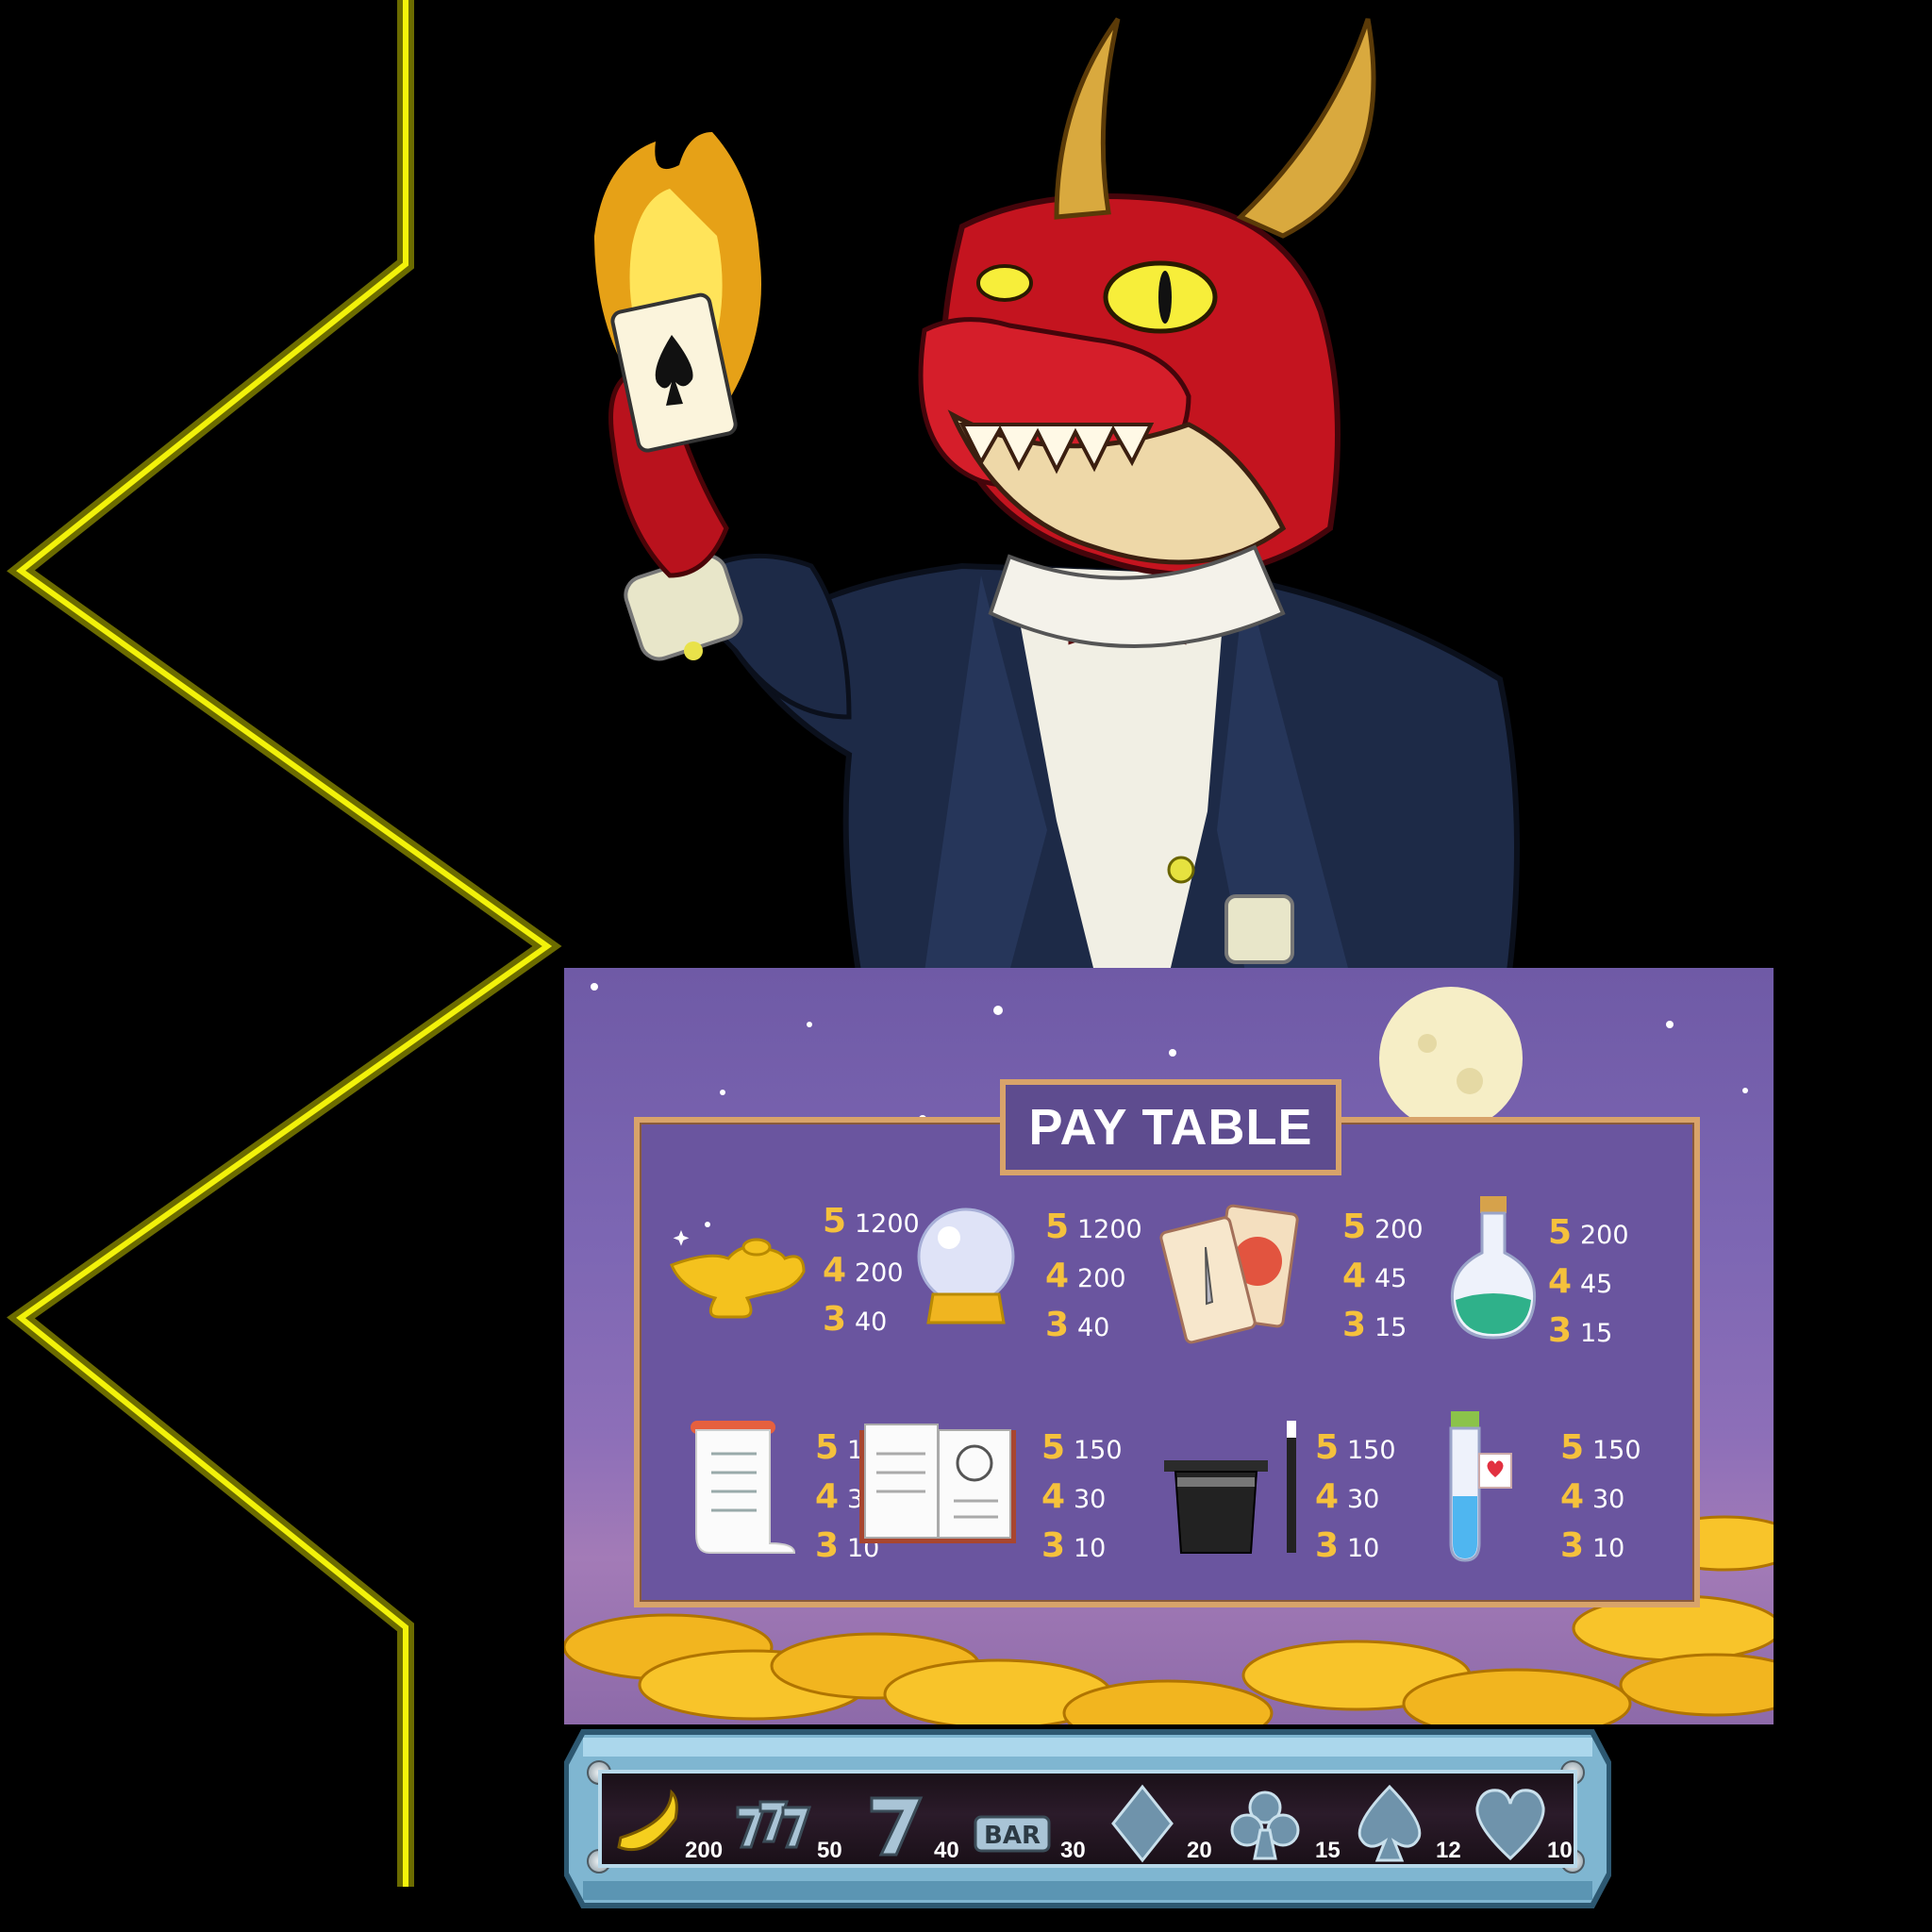 This screenshot has width=1932, height=1932. What do you see at coordinates (1589, 1282) in the screenshot?
I see `payout-list: 5 200 4 45 3 15` at bounding box center [1589, 1282].